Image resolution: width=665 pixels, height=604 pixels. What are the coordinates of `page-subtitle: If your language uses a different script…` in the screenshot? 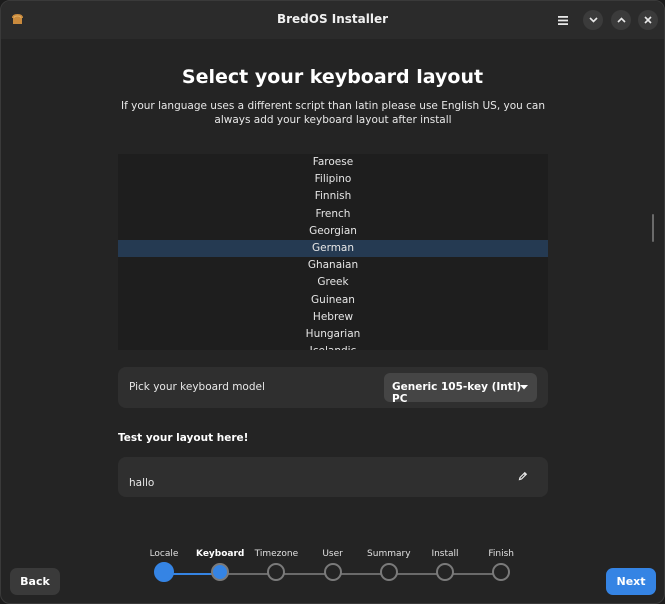 It's located at (332, 113).